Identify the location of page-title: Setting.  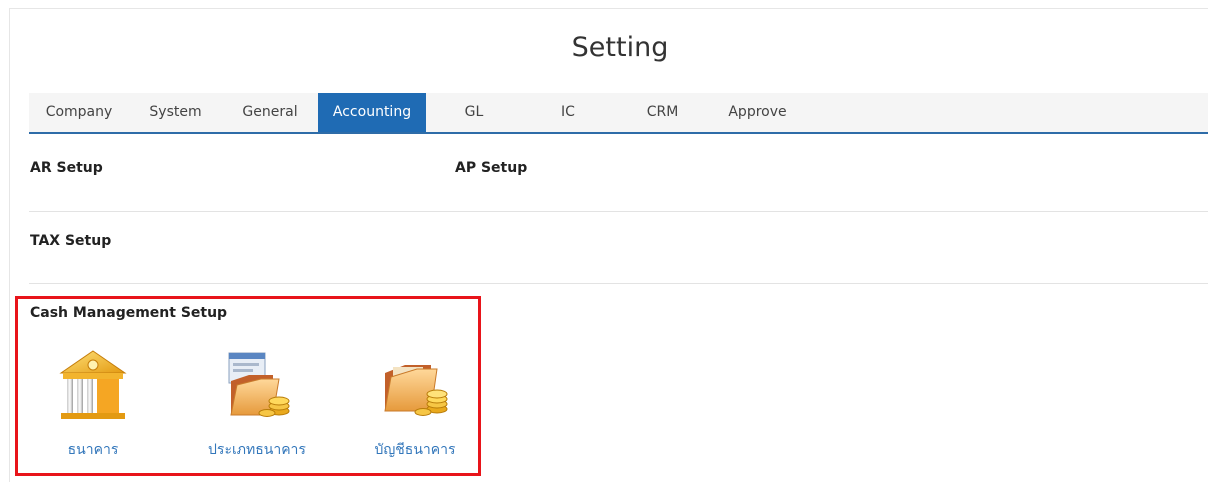
(620, 47).